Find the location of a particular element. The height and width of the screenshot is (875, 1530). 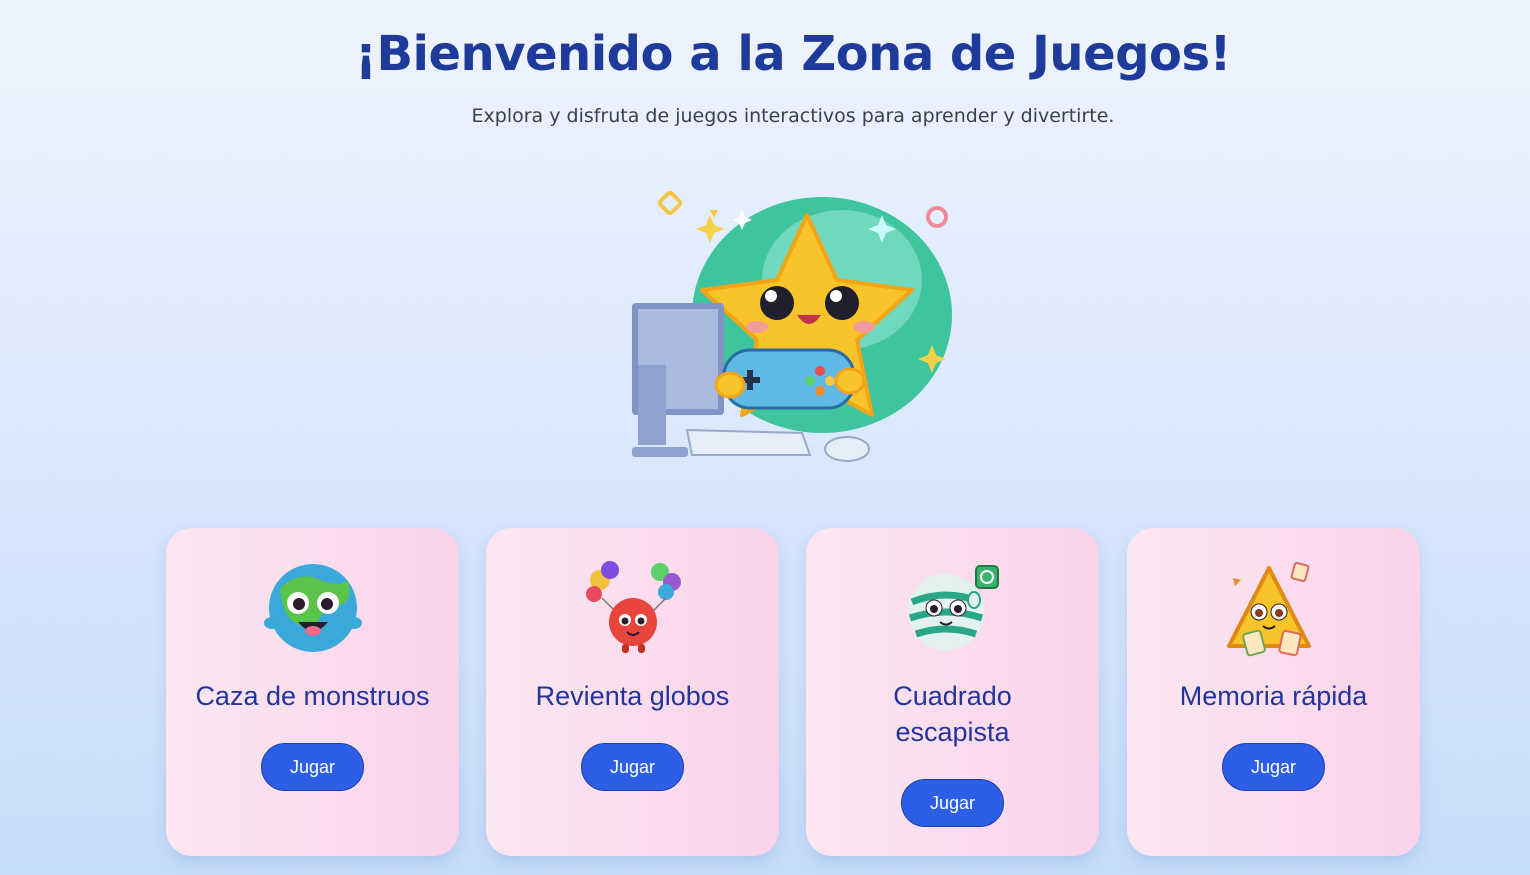

game-title: Memoria rápida is located at coordinates (1273, 696).